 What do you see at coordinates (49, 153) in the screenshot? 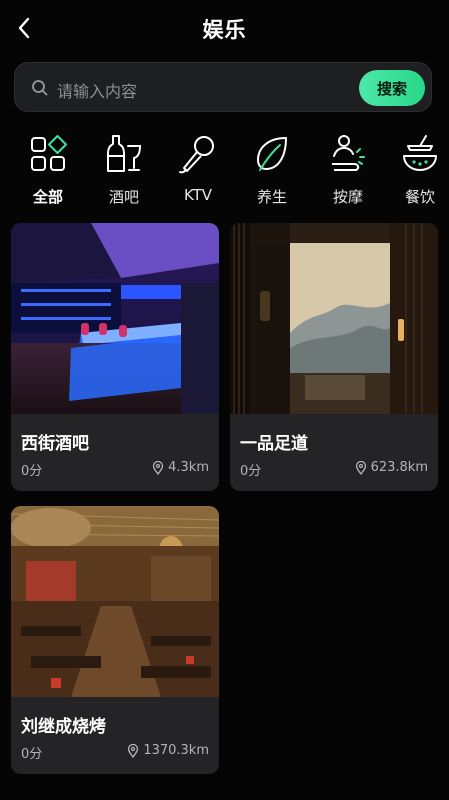
I see `grid-apps-icon` at bounding box center [49, 153].